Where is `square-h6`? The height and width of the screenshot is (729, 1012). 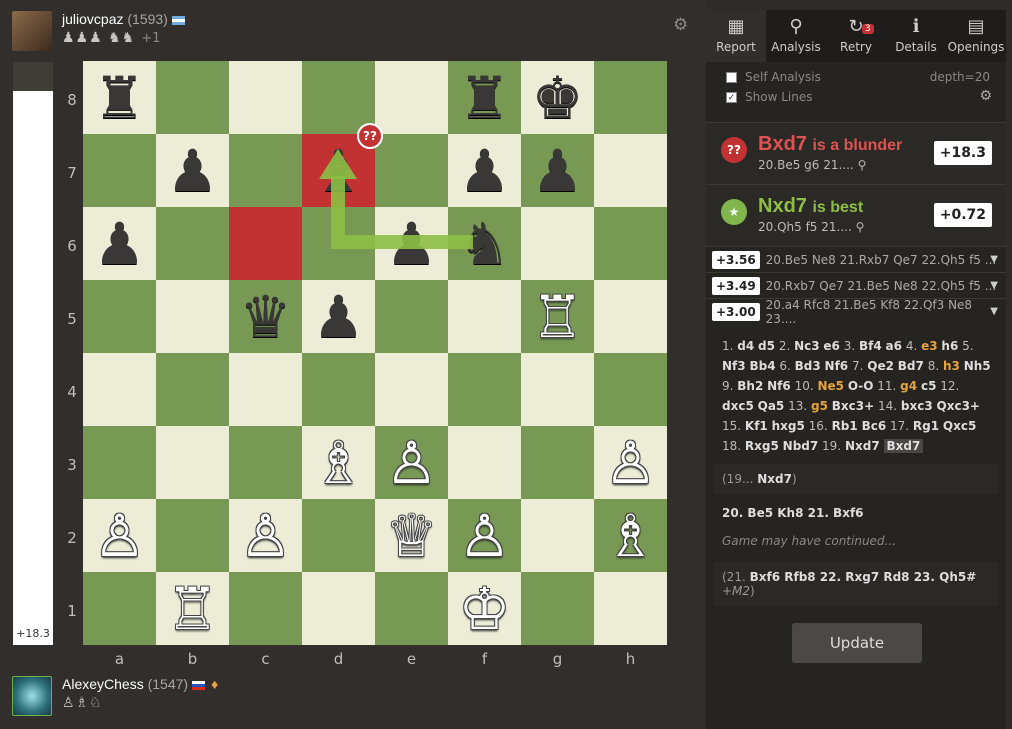 square-h6 is located at coordinates (630, 243).